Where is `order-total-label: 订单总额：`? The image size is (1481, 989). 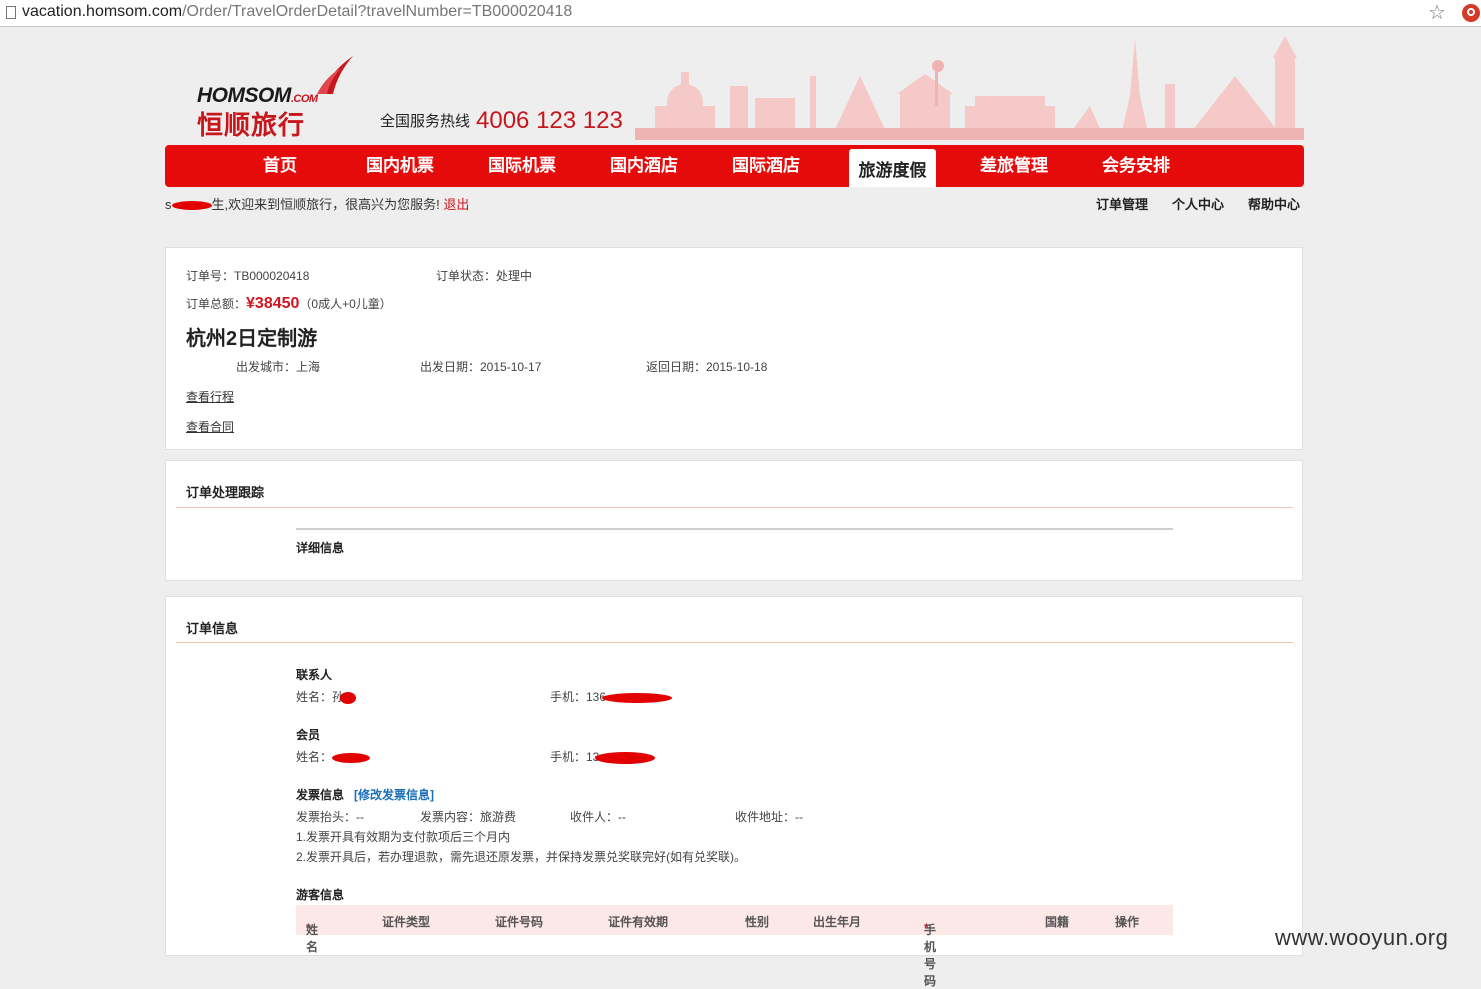
order-total-label: 订单总额： is located at coordinates (216, 304).